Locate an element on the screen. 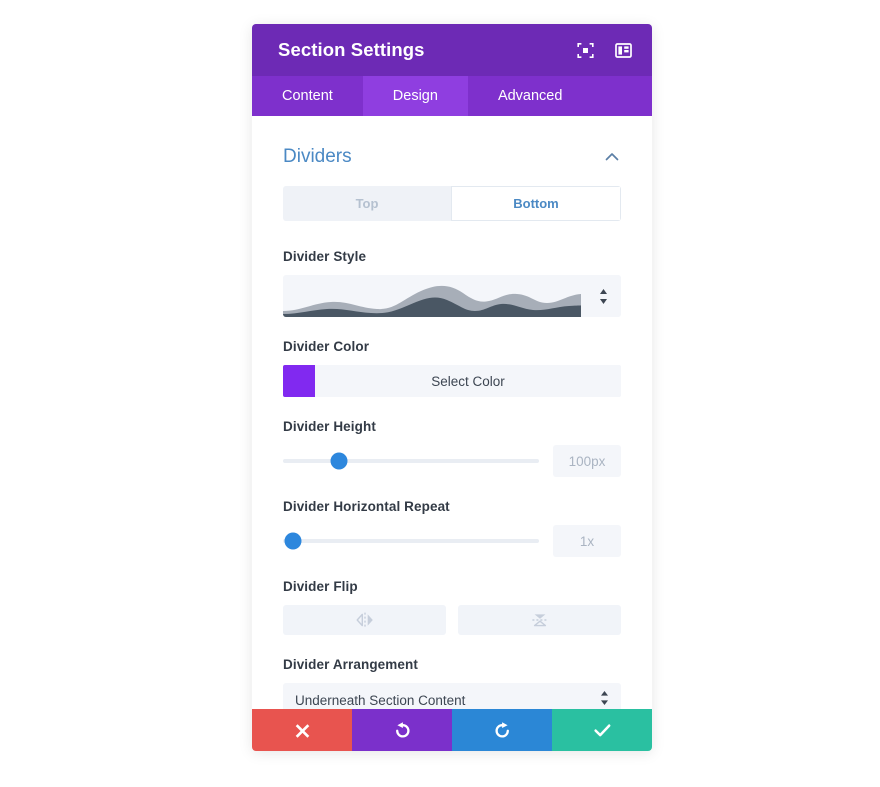  tab-bar: Content Design Advanced is located at coordinates (452, 96).